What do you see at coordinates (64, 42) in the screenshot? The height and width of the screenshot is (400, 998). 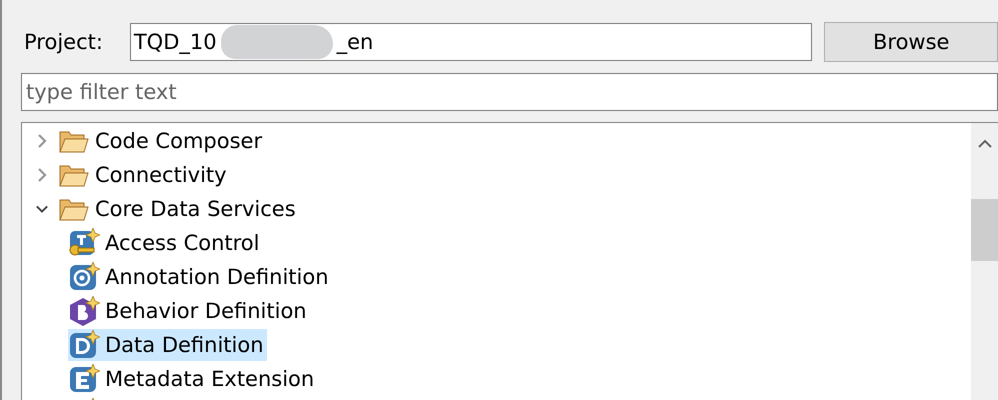 I see `project-label: Project:` at bounding box center [64, 42].